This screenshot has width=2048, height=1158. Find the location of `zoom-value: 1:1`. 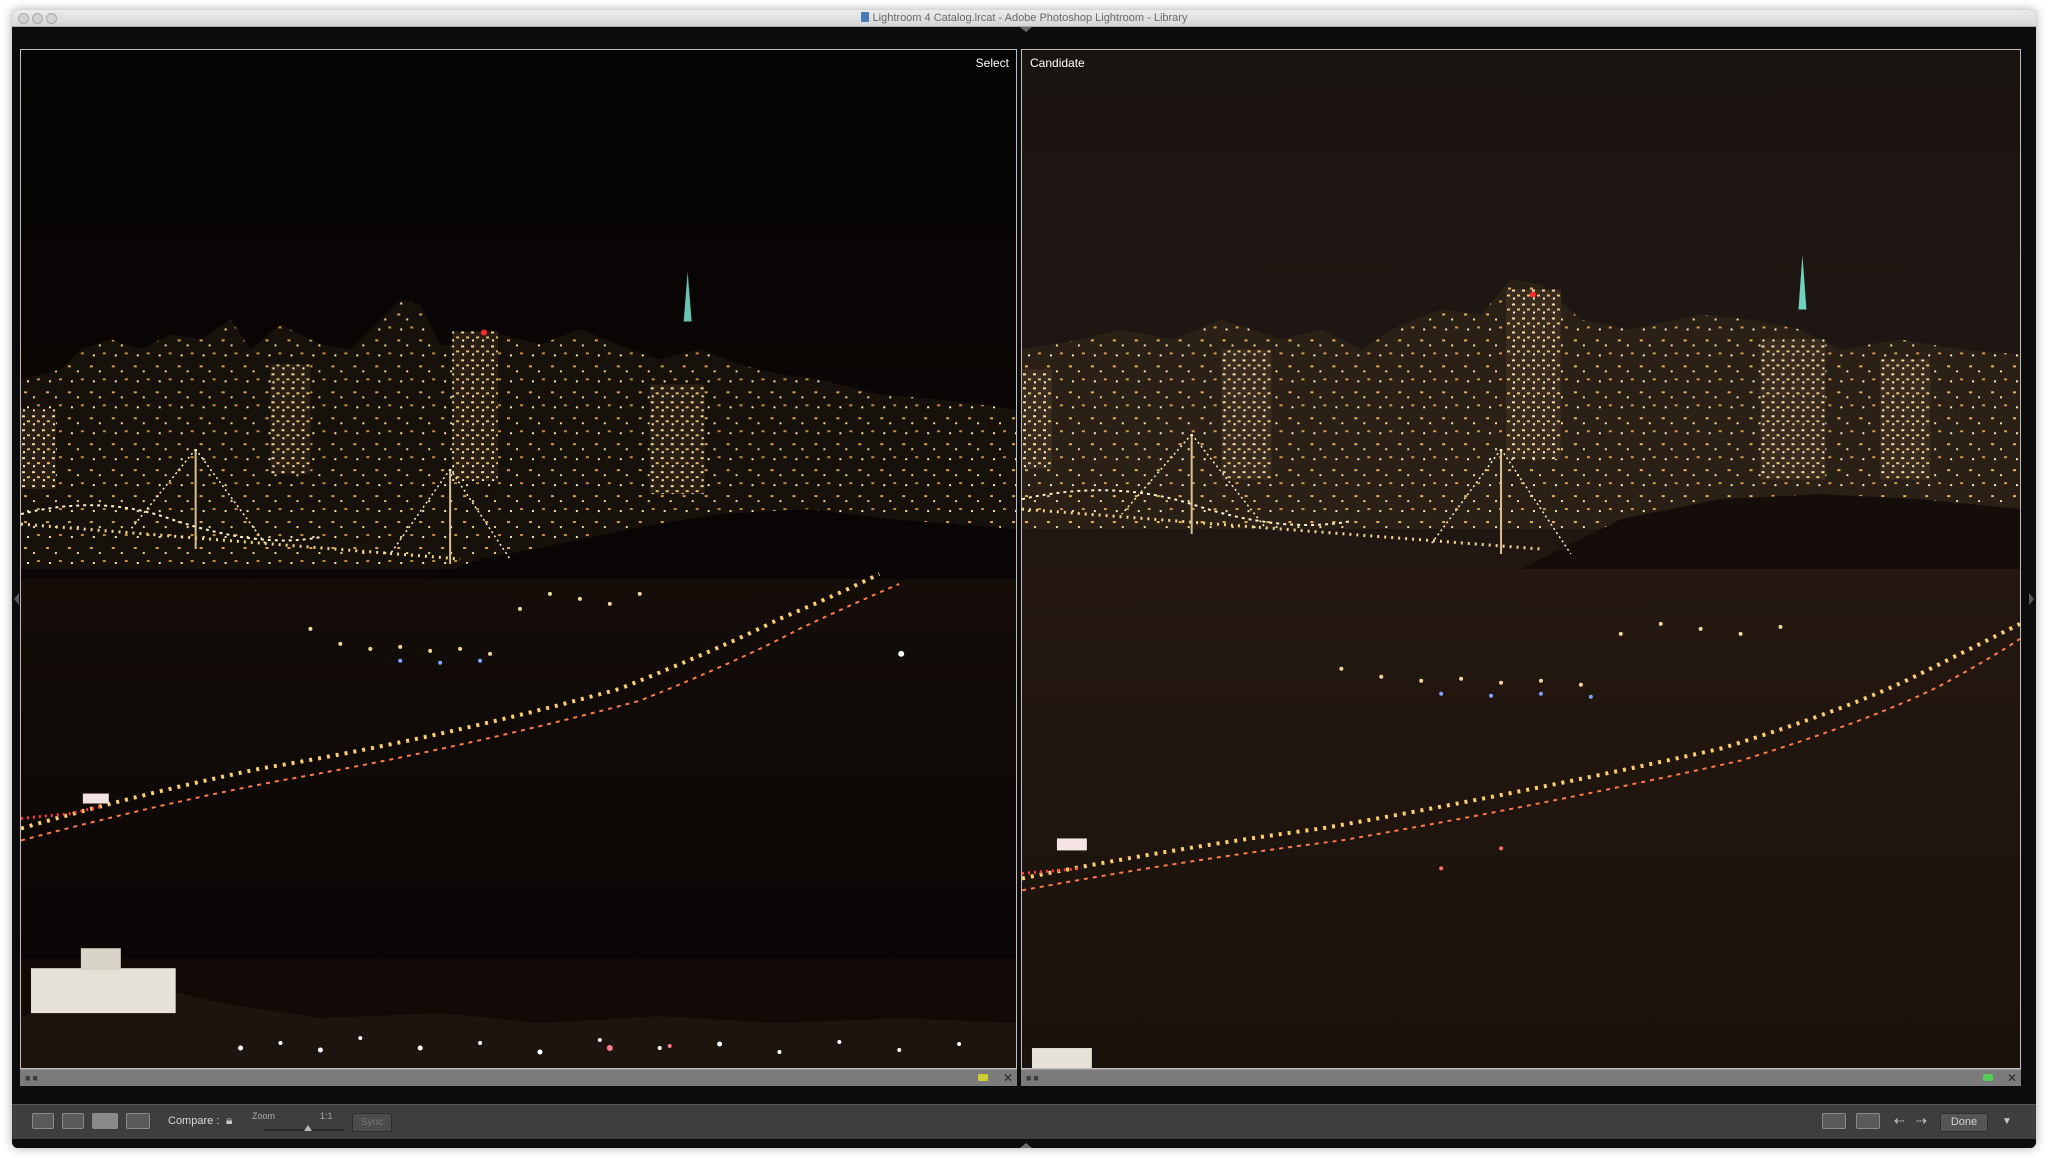

zoom-value: 1:1 is located at coordinates (326, 1116).